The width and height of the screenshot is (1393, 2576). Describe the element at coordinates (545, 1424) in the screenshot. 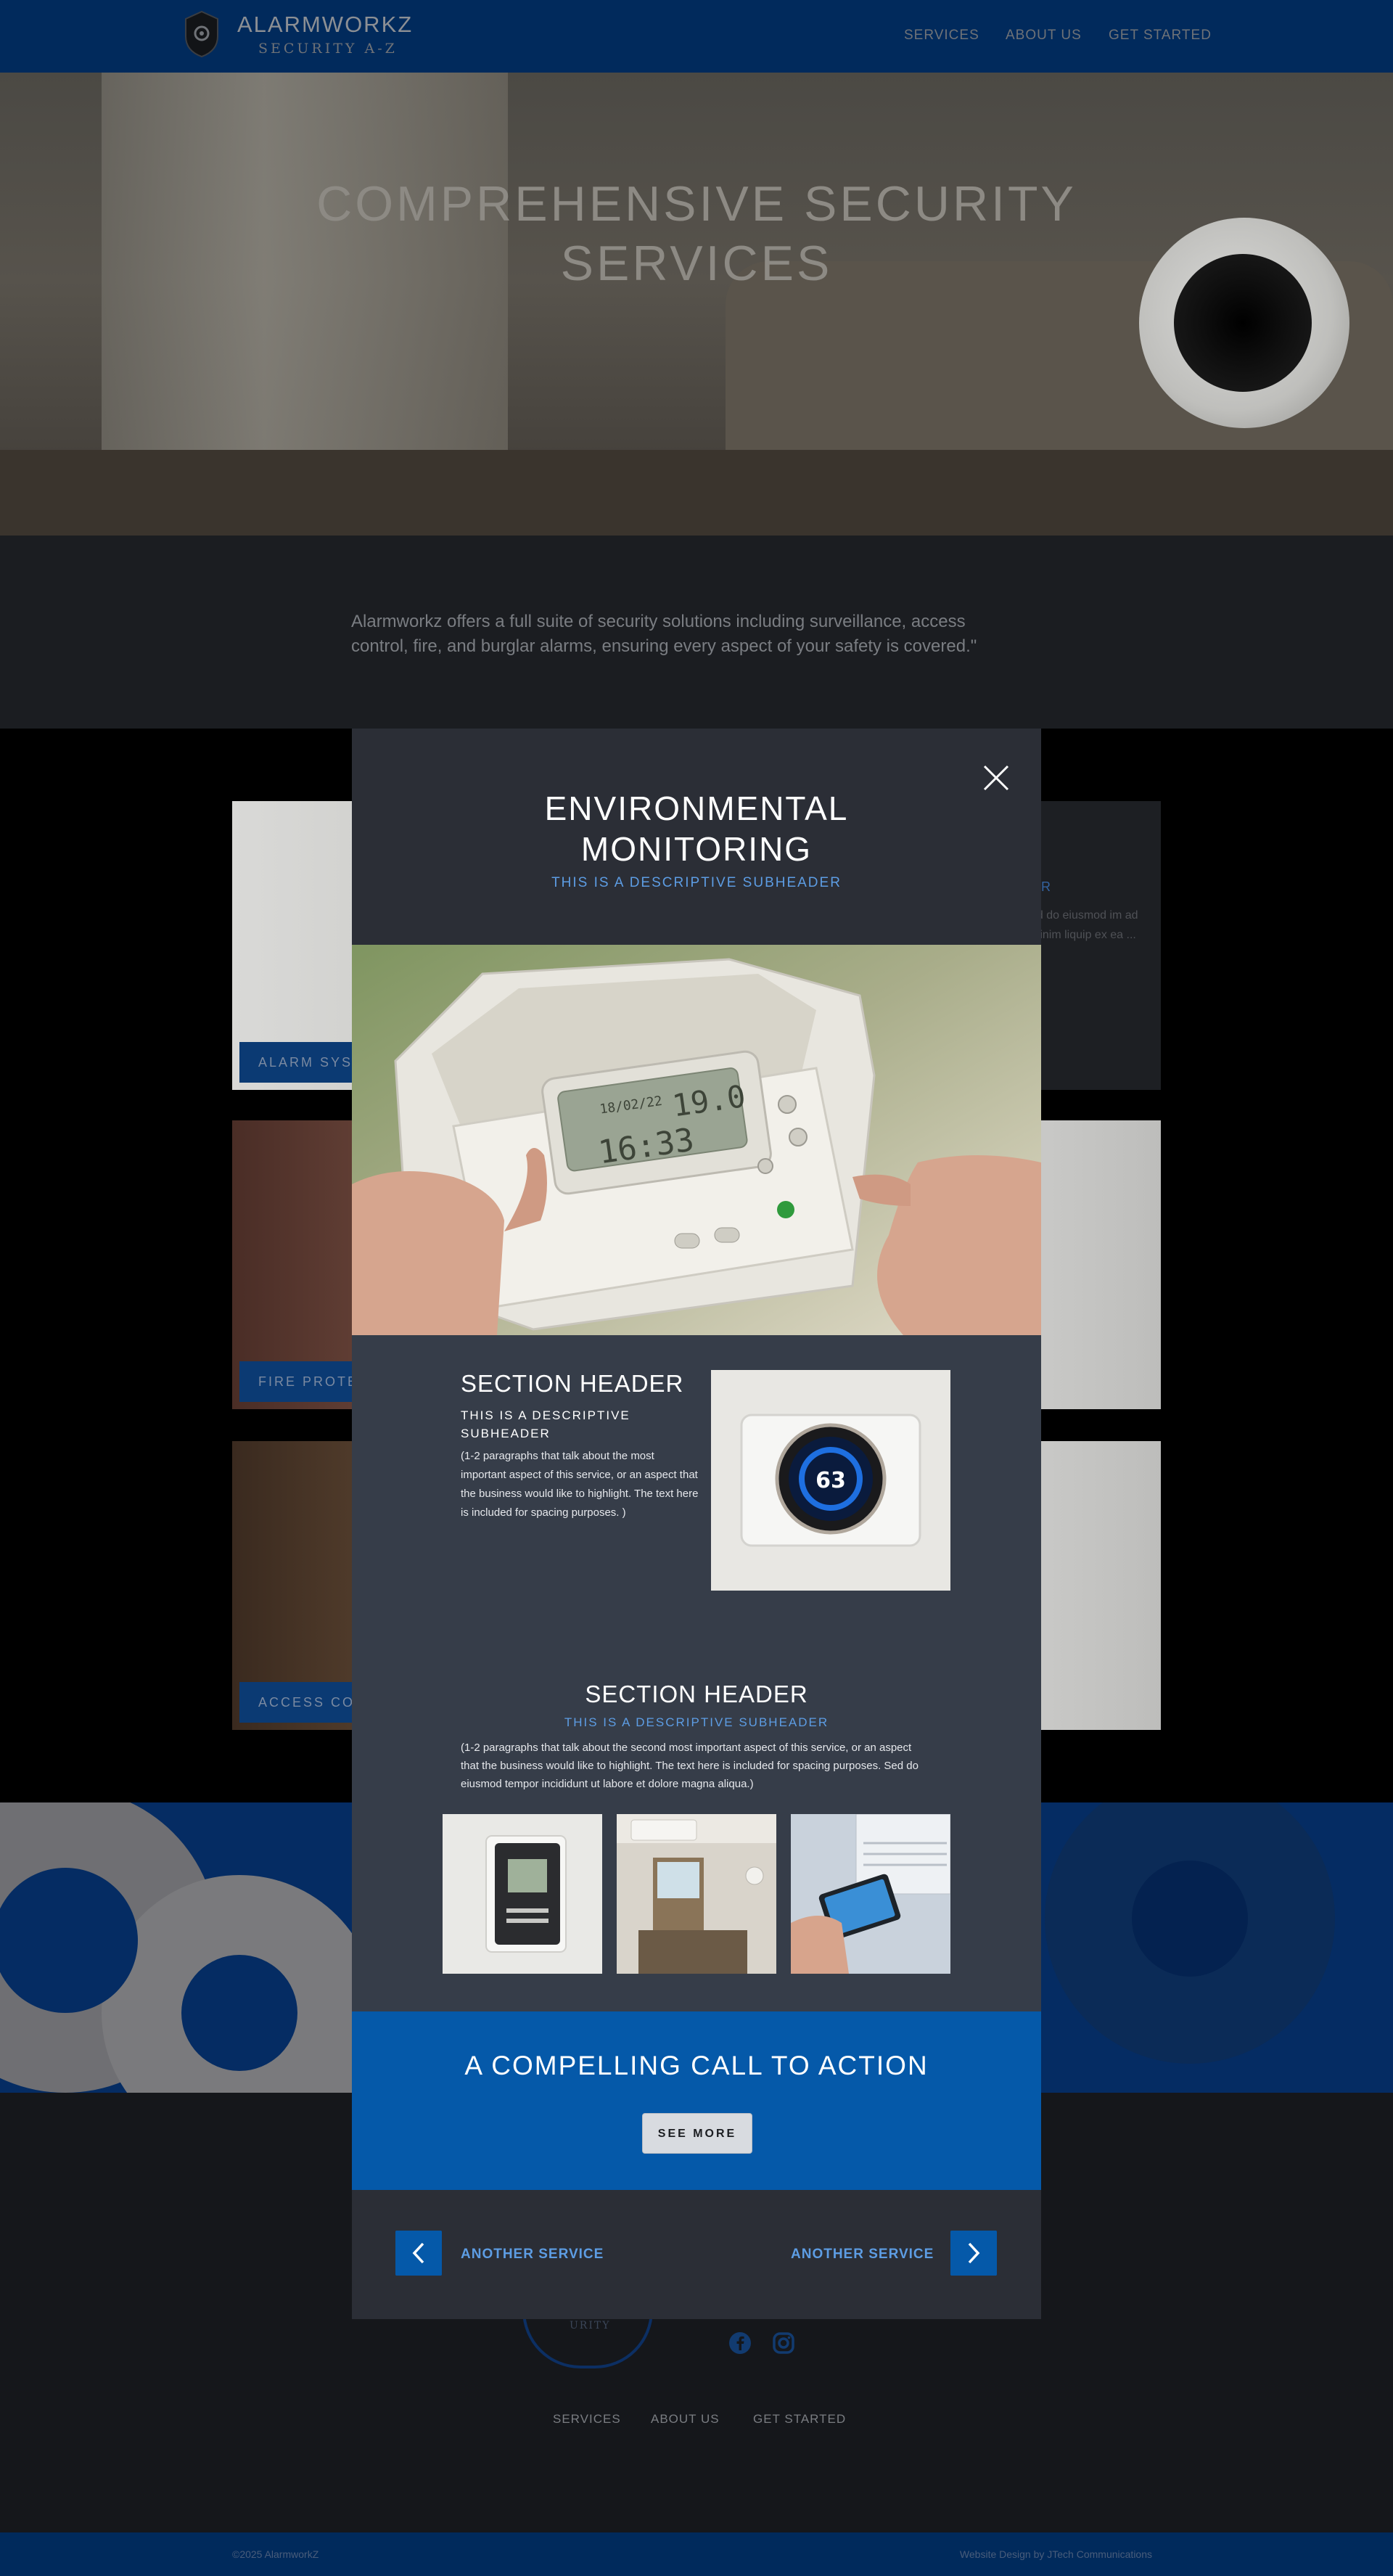

I see `section1-subheader: THIS IS A DESCRIPTIVE SUBHEADER` at that location.